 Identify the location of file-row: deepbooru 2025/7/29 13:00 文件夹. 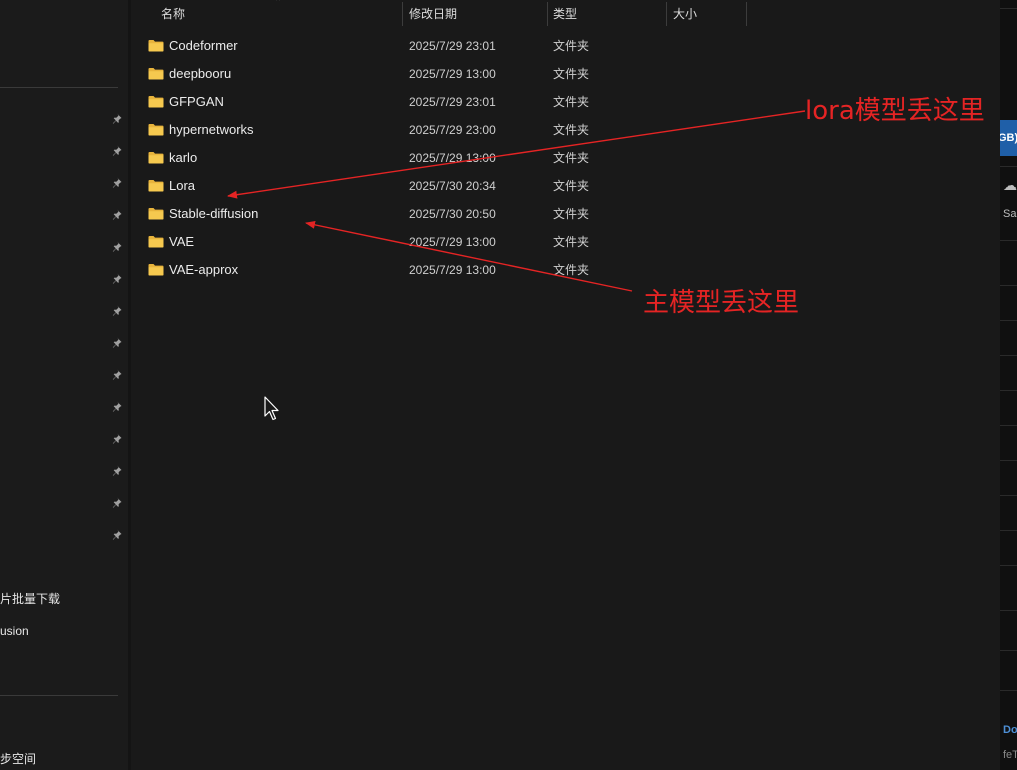
(441, 74).